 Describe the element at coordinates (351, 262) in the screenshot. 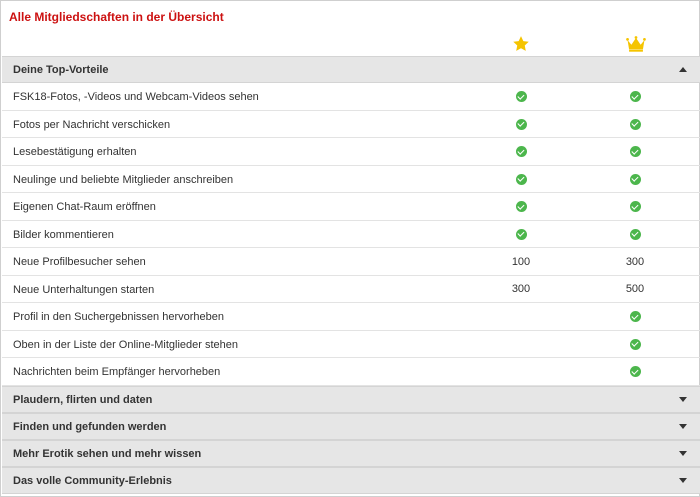

I see `table-row: Neue Profilbesucher sehen 100 300` at that location.